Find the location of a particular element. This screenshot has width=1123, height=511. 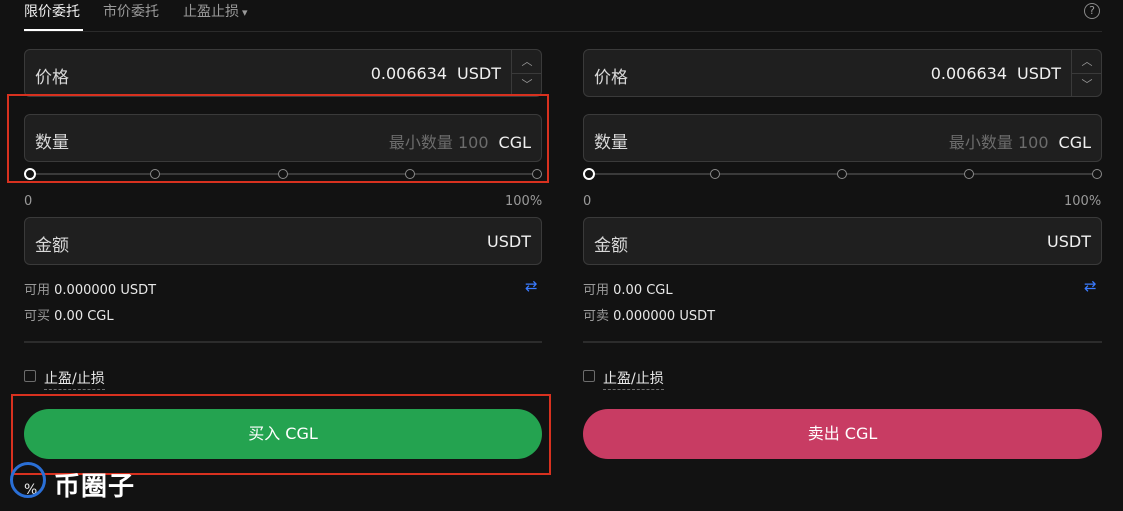

watermark-logo-icon is located at coordinates (28, 480).